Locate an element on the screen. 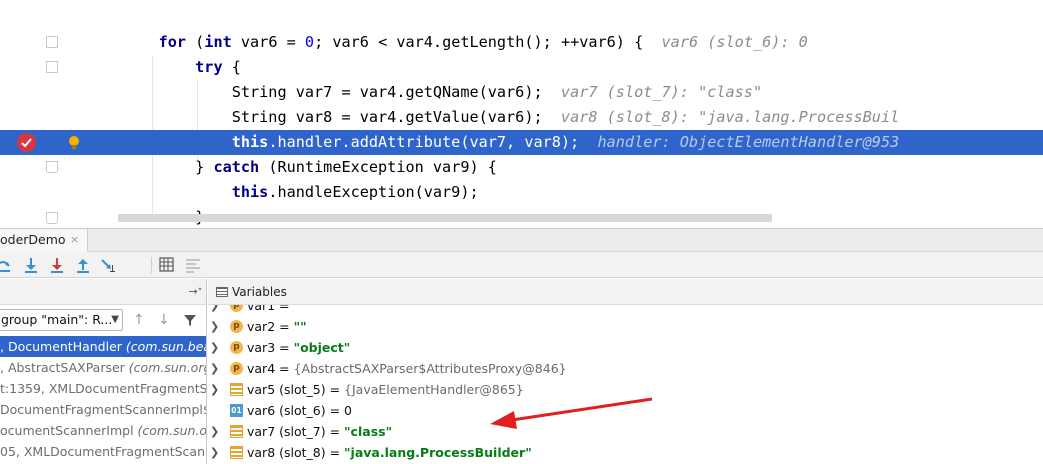  code-token: ( is located at coordinates (195, 42).